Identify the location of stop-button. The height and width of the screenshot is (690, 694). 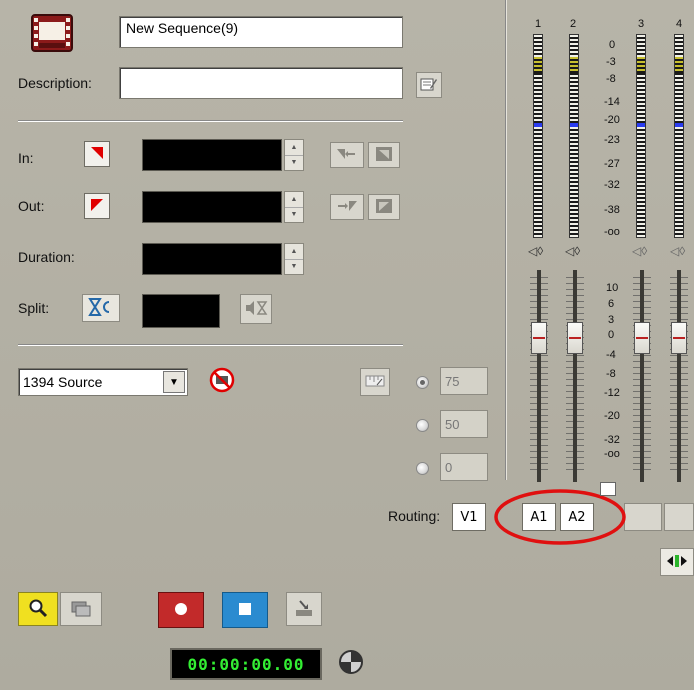
(245, 610).